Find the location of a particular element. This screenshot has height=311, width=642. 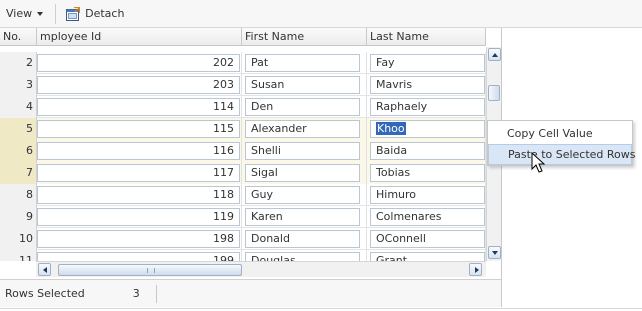

first-name-field: Susan is located at coordinates (302, 85).